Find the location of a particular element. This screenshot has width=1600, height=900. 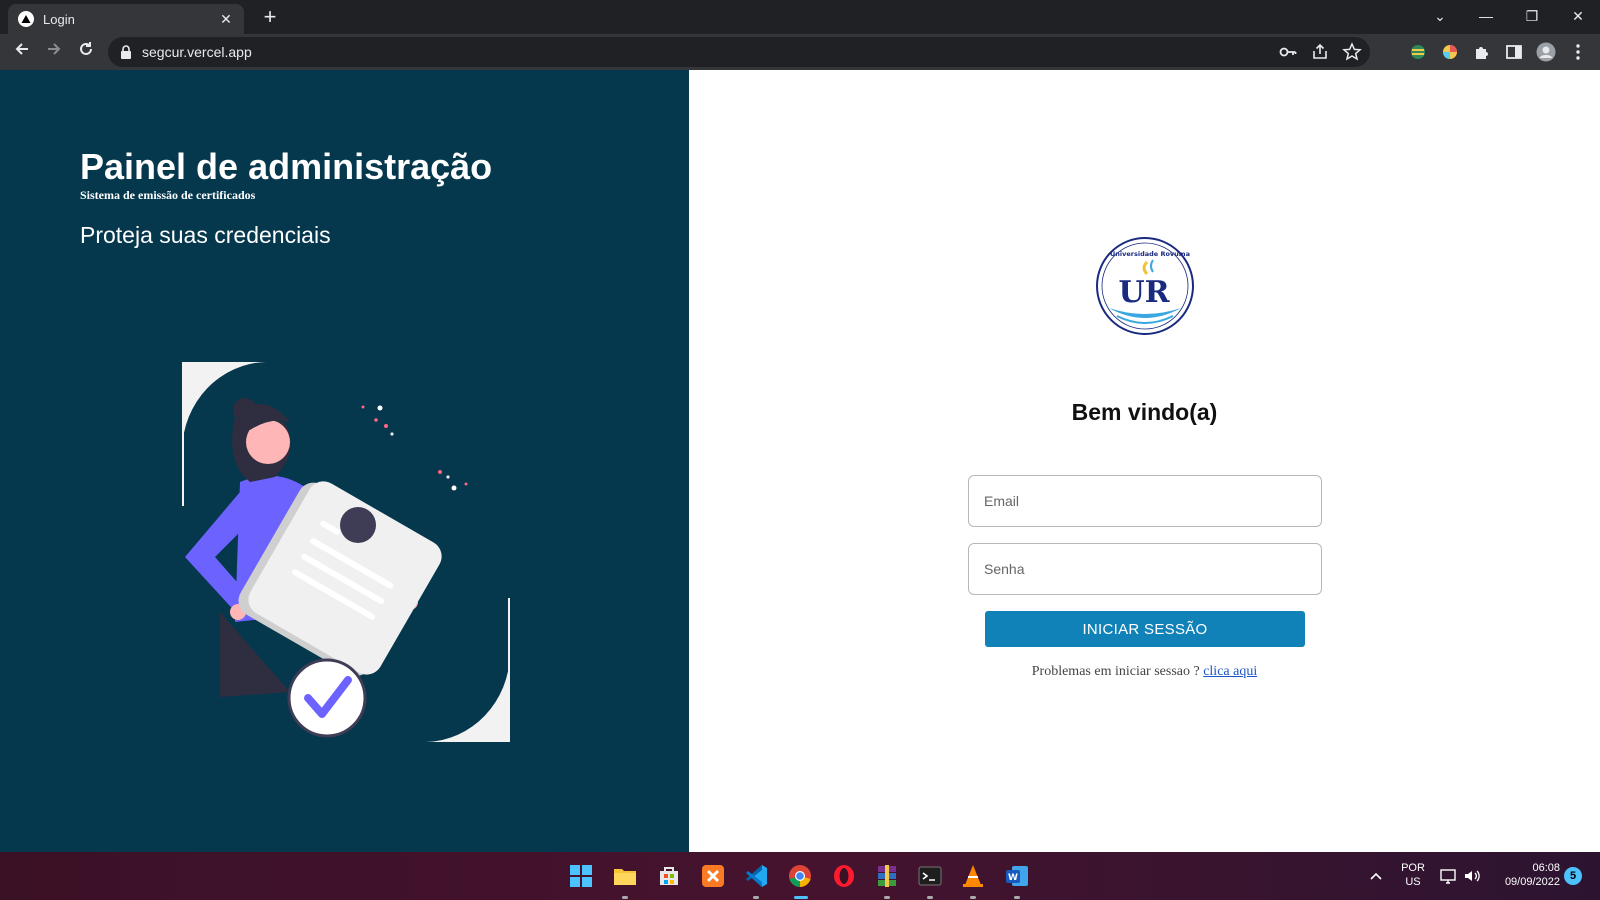

volume-icon is located at coordinates (1472, 876).